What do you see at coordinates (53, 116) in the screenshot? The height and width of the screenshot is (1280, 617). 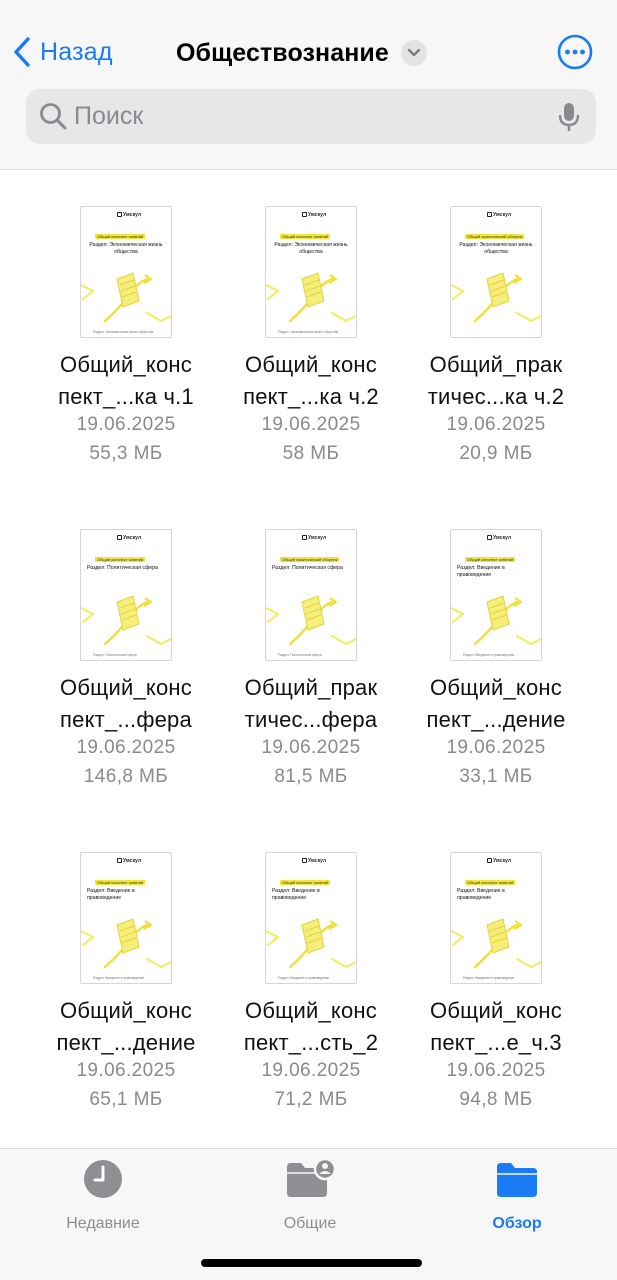 I see `search-icon` at bounding box center [53, 116].